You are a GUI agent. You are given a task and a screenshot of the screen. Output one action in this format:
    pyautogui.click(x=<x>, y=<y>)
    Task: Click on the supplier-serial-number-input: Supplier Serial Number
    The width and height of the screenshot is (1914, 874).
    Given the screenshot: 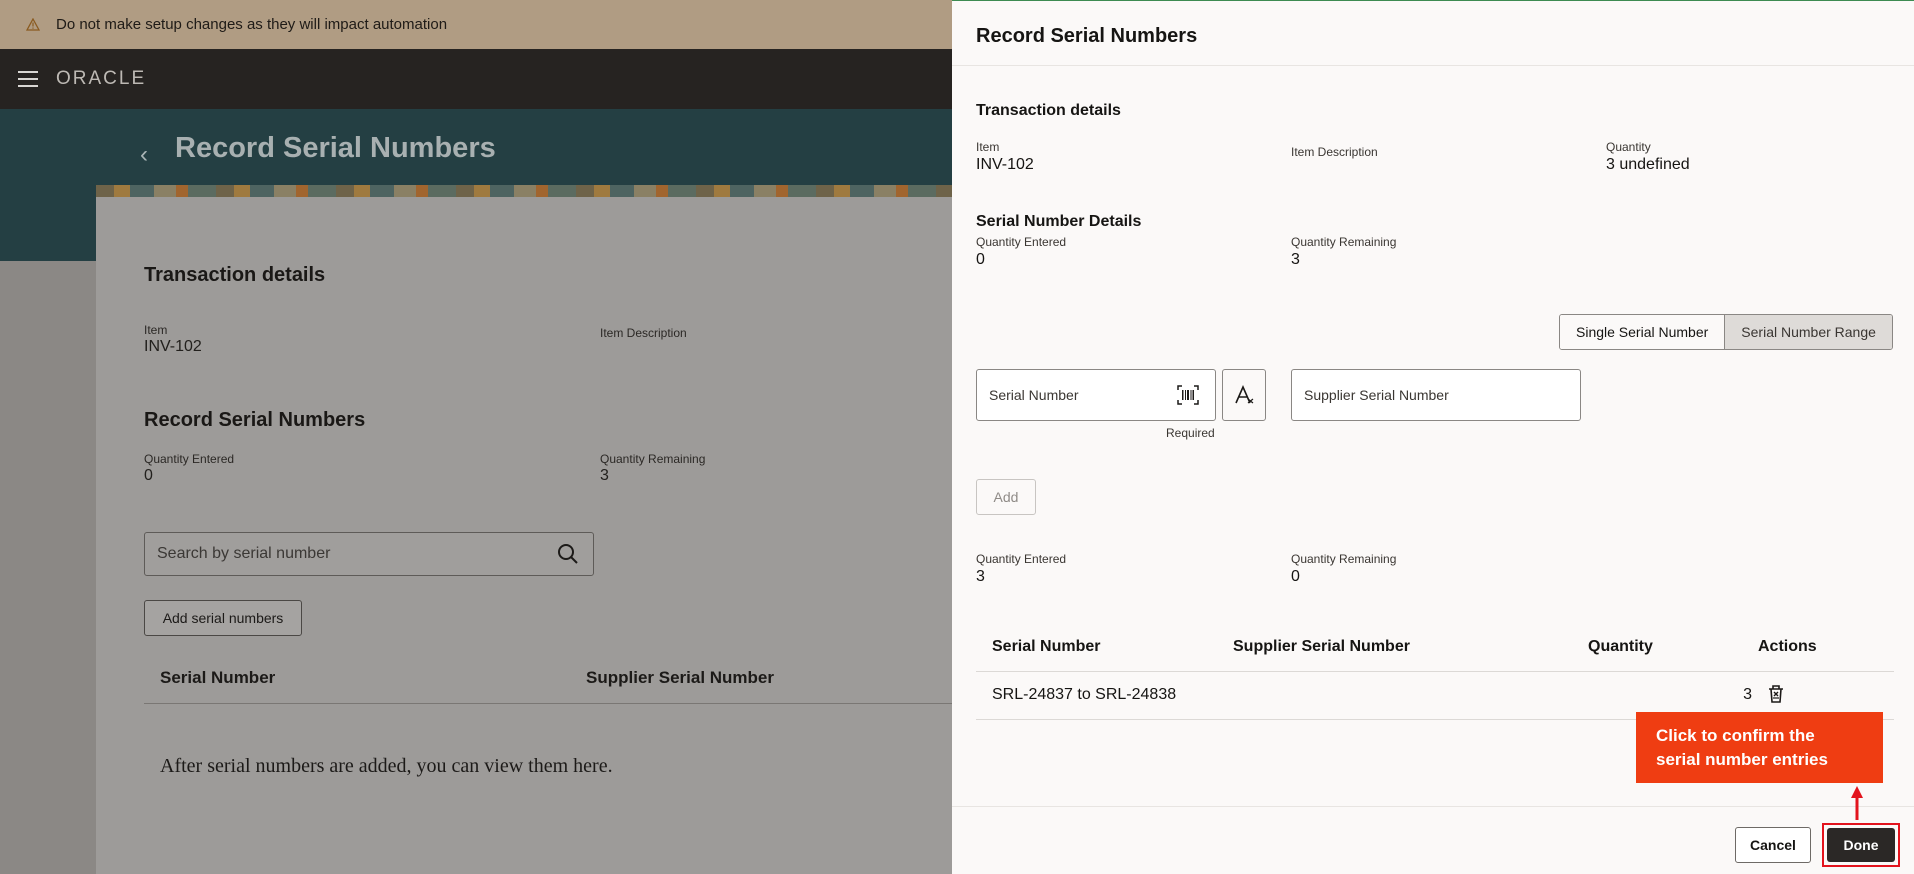 What is the action you would take?
    pyautogui.click(x=1436, y=395)
    